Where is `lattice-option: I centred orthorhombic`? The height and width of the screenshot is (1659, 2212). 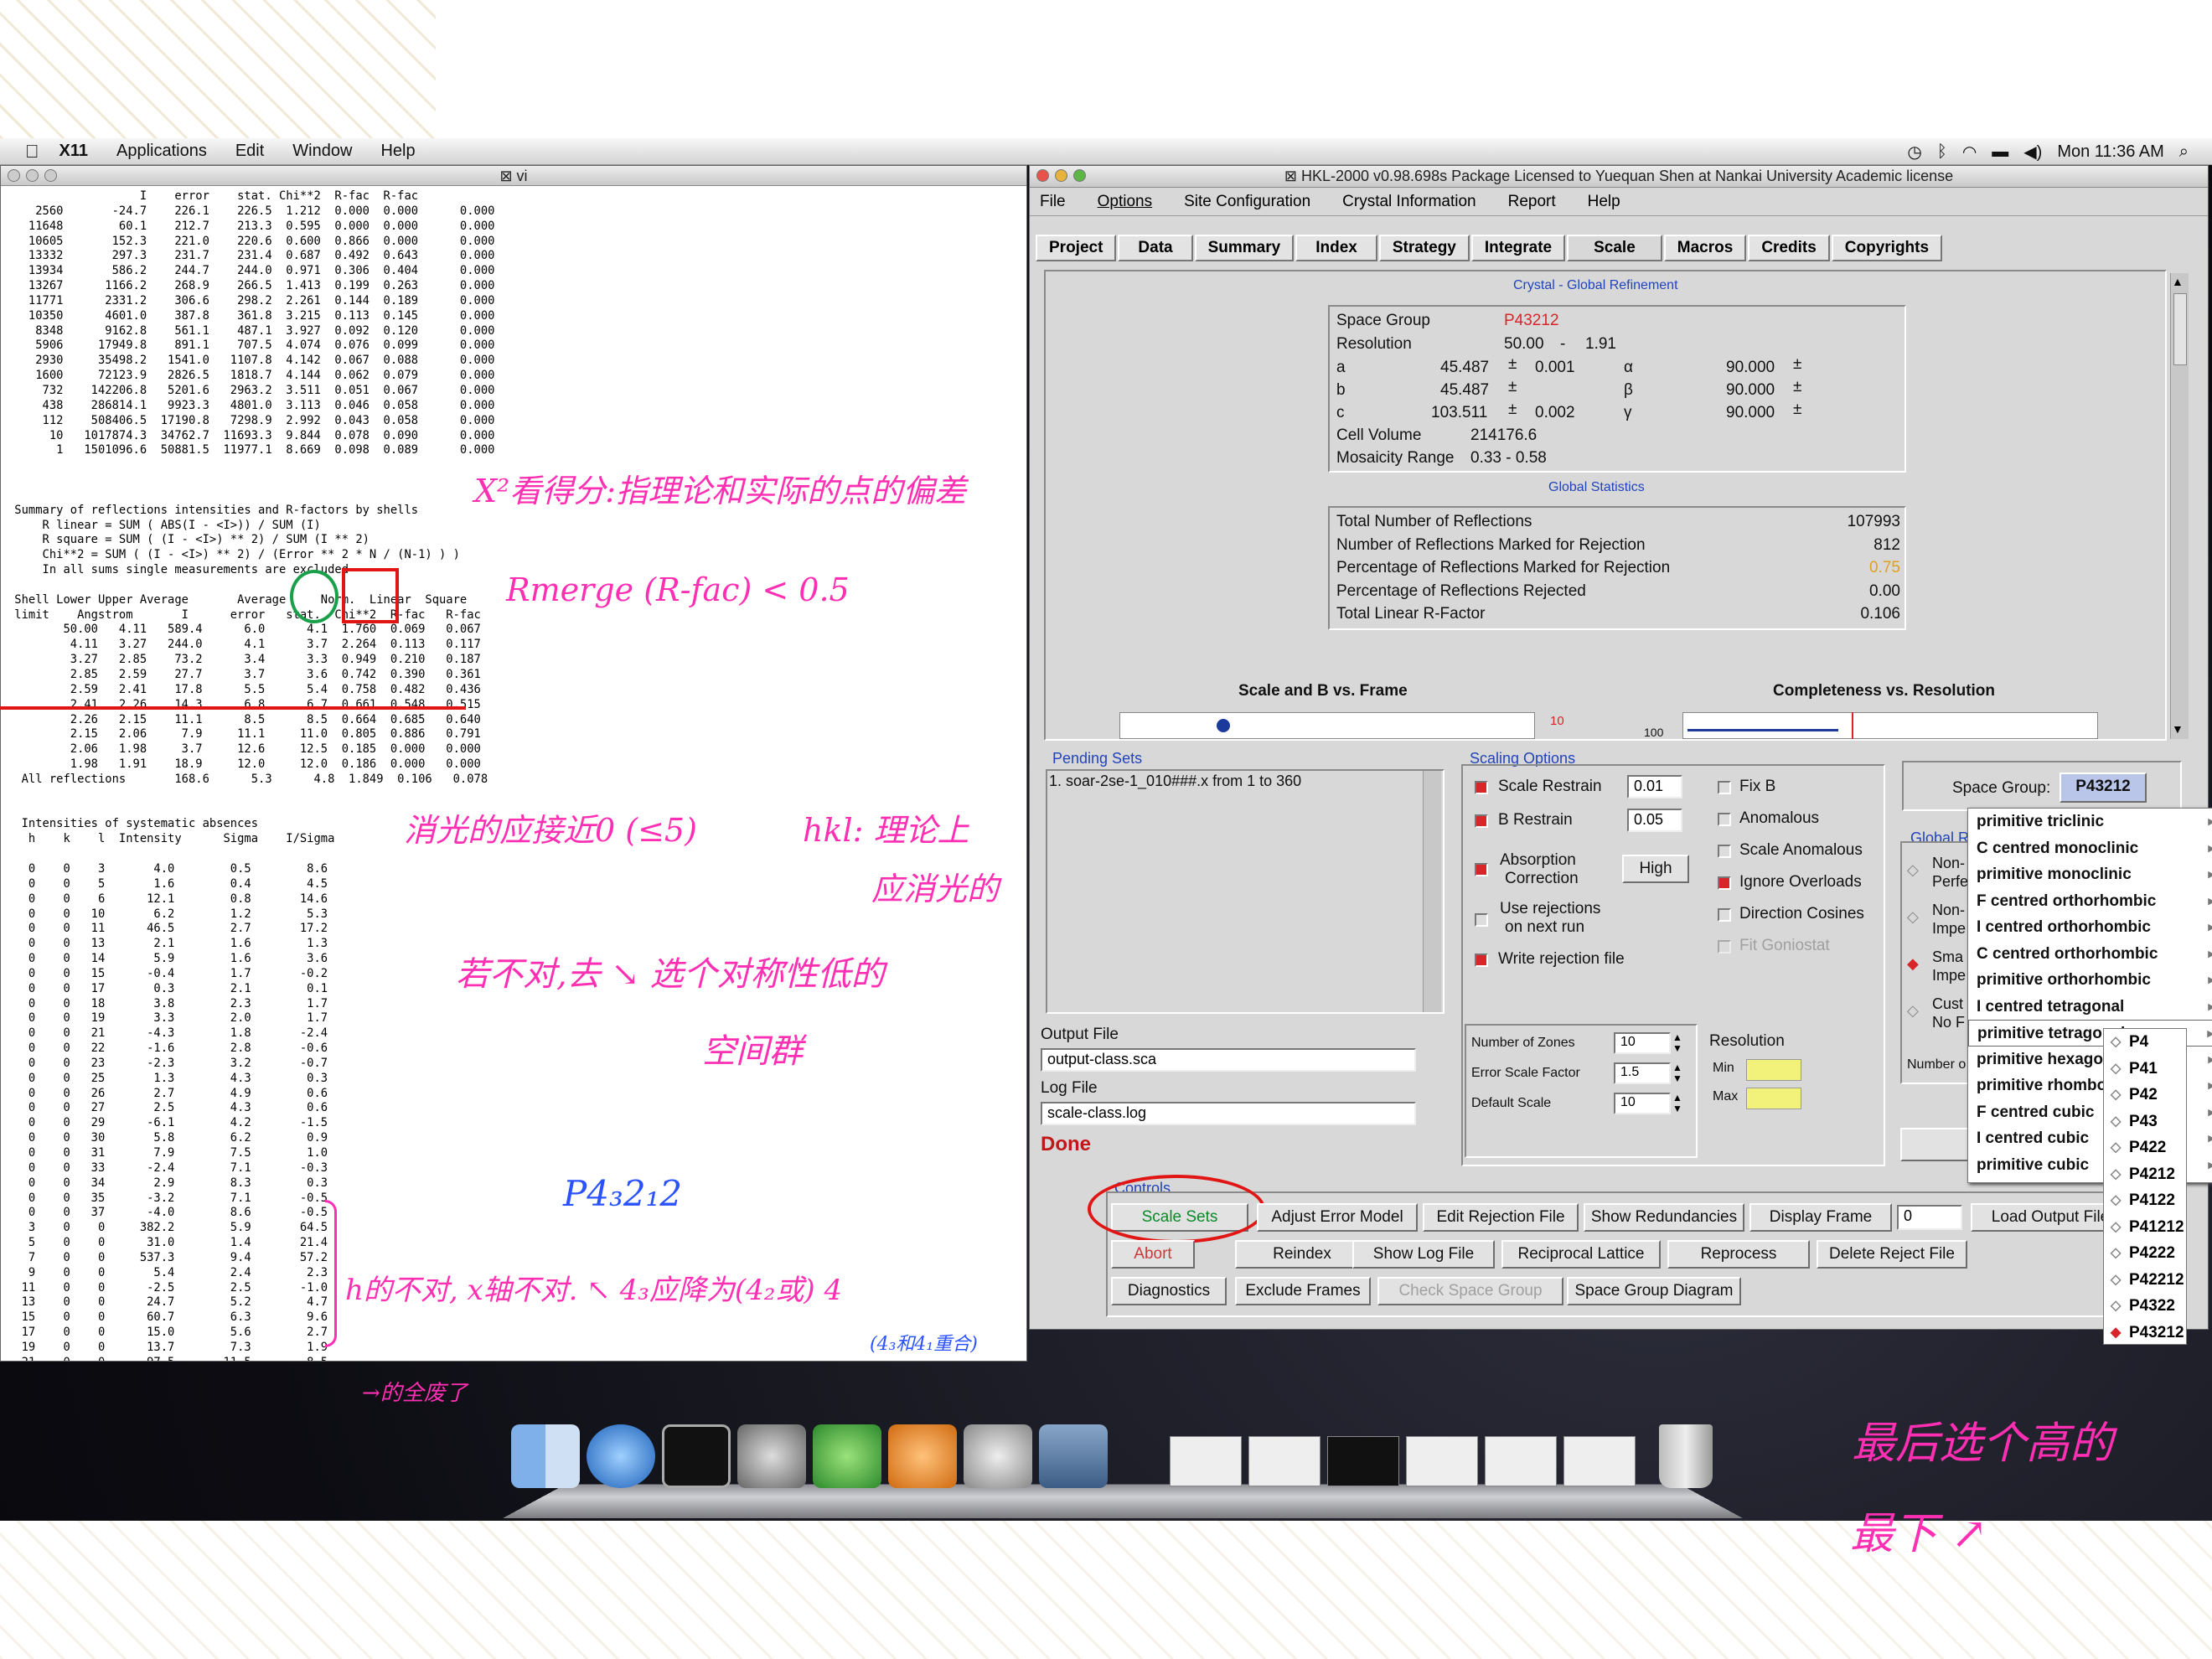
lattice-option: I centred orthorhombic is located at coordinates (2090, 928).